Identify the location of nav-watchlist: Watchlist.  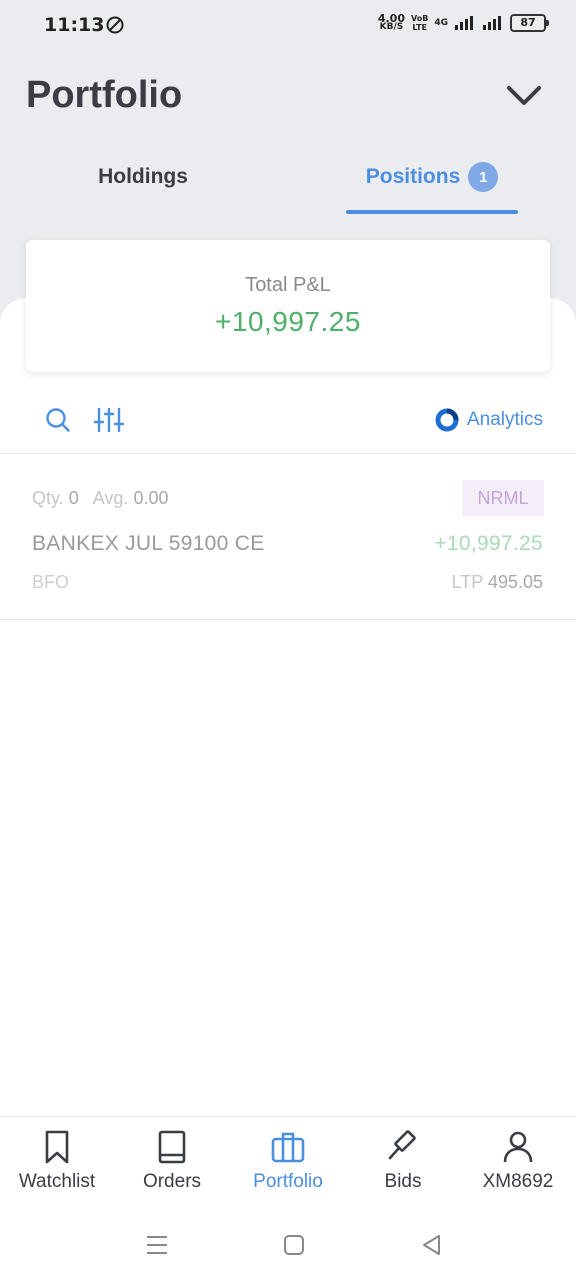
(57, 1161).